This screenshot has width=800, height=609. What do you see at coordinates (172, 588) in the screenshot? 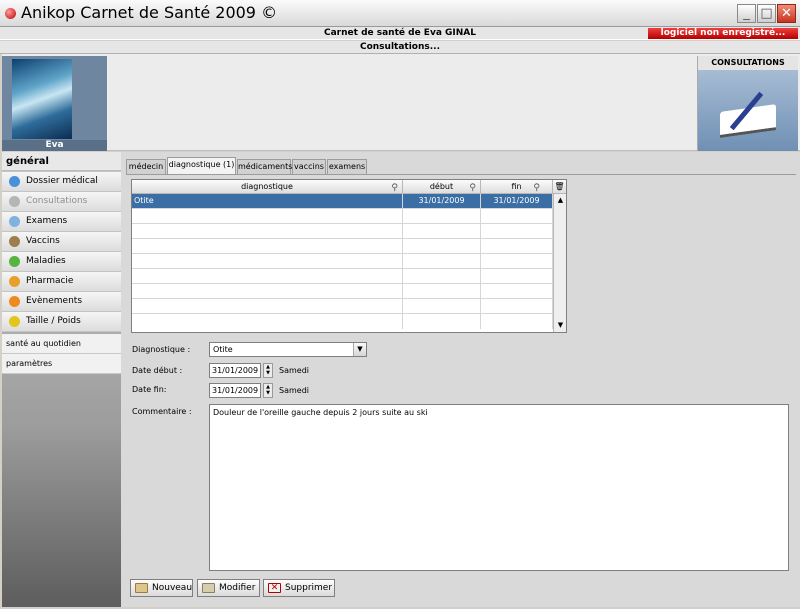
I see `nouveau-label: Nouveau` at bounding box center [172, 588].